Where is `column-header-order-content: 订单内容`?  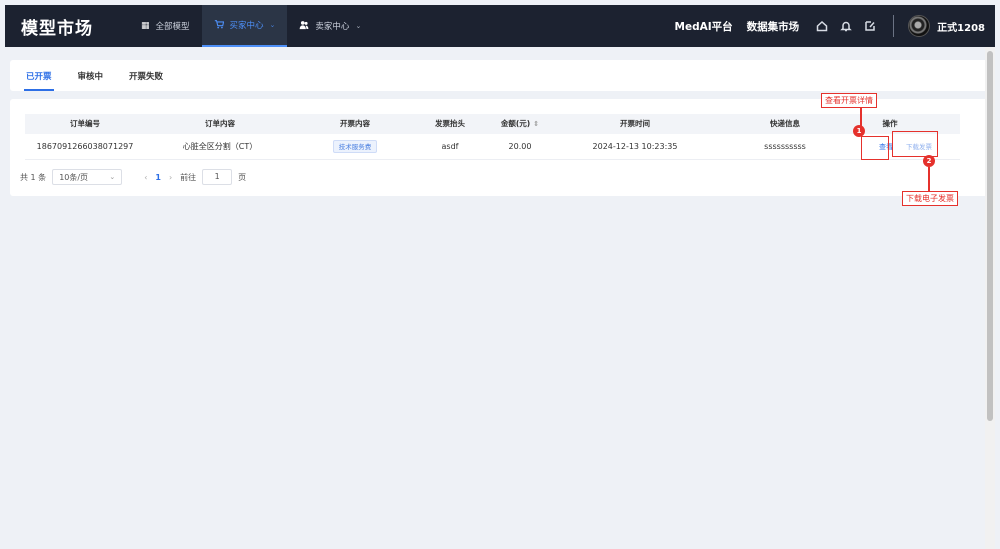
column-header-order-content: 订单内容 is located at coordinates (220, 123).